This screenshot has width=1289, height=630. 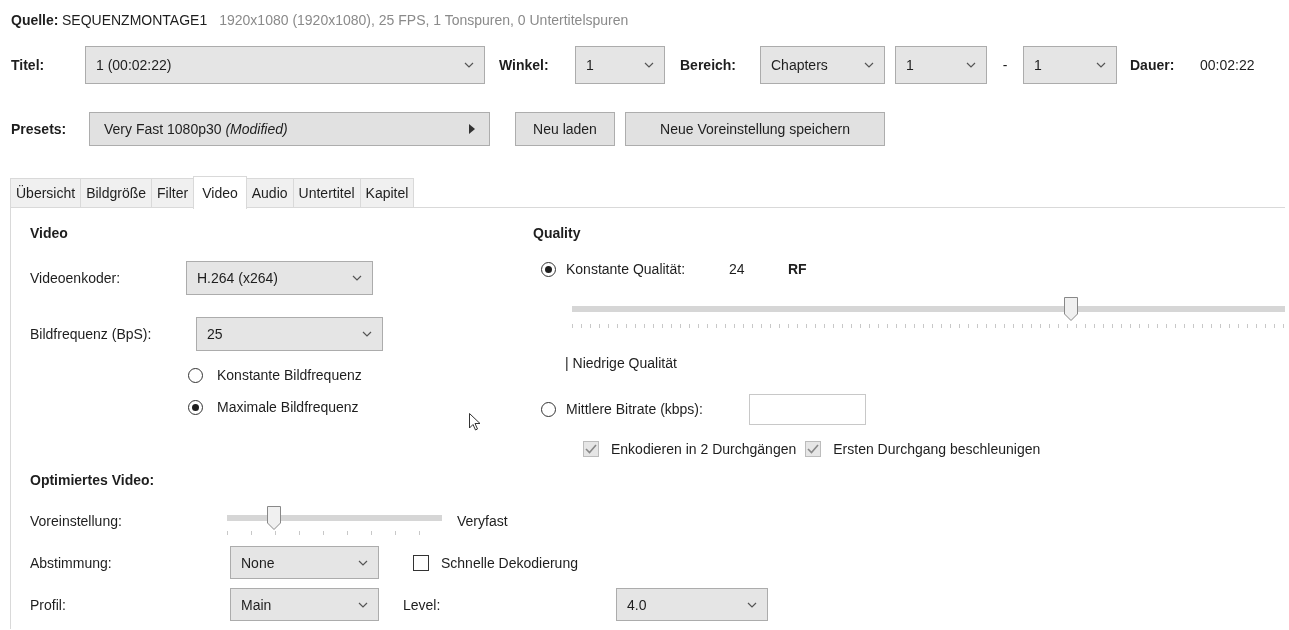 I want to click on bitrate-field, so click(x=807, y=409).